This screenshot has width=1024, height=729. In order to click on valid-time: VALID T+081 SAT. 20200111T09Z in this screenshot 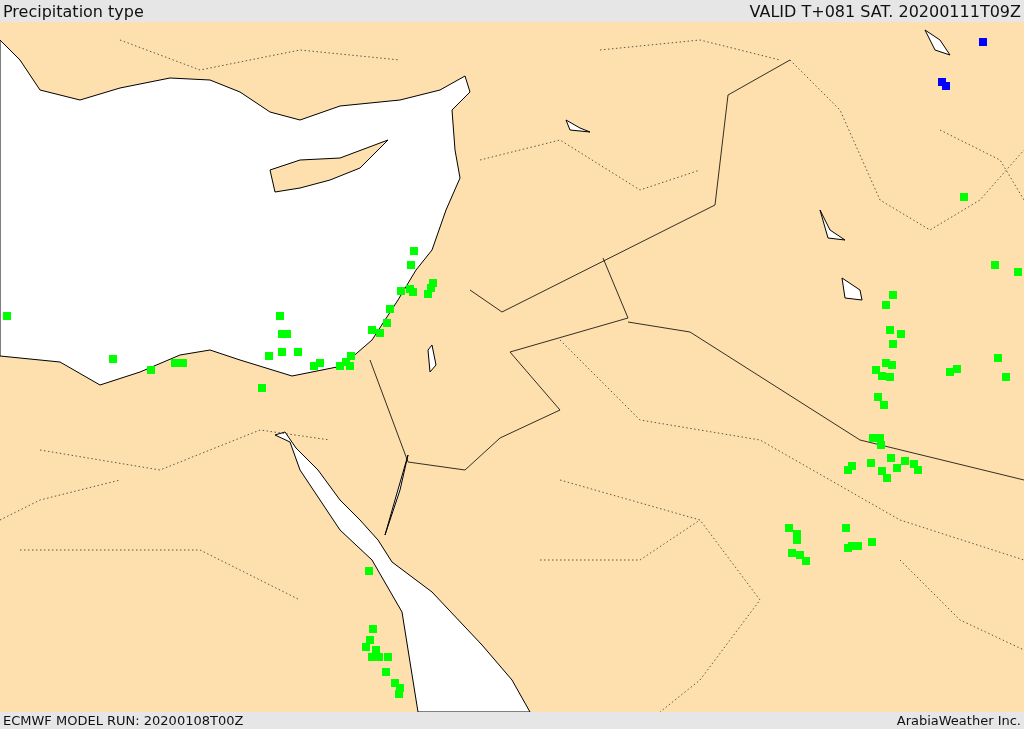, I will do `click(885, 11)`.